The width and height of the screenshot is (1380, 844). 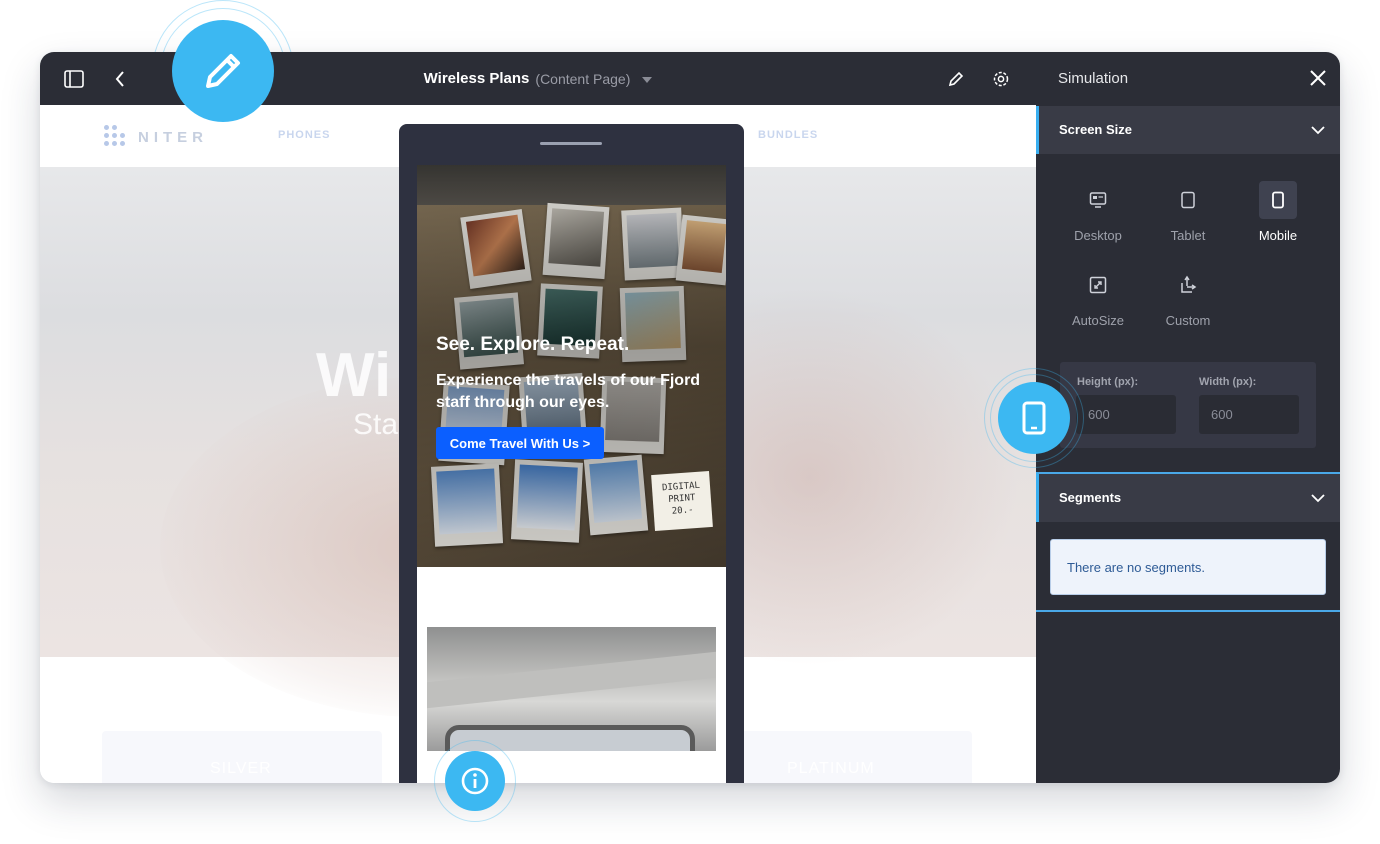 What do you see at coordinates (1126, 414) in the screenshot?
I see `height-input: 600` at bounding box center [1126, 414].